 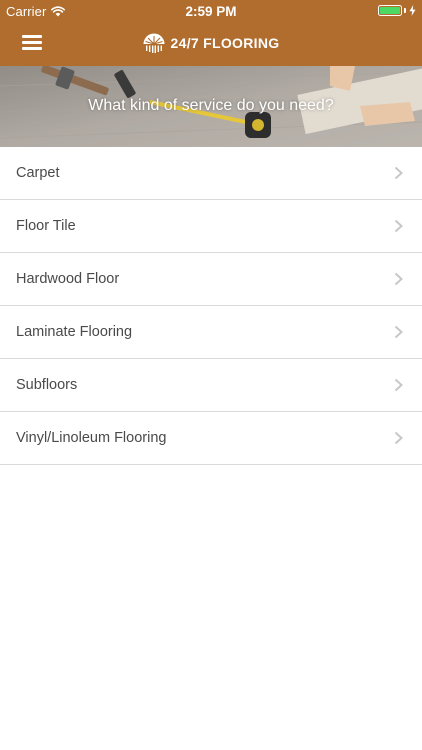 I want to click on service-label: Laminate Flooring, so click(x=74, y=332).